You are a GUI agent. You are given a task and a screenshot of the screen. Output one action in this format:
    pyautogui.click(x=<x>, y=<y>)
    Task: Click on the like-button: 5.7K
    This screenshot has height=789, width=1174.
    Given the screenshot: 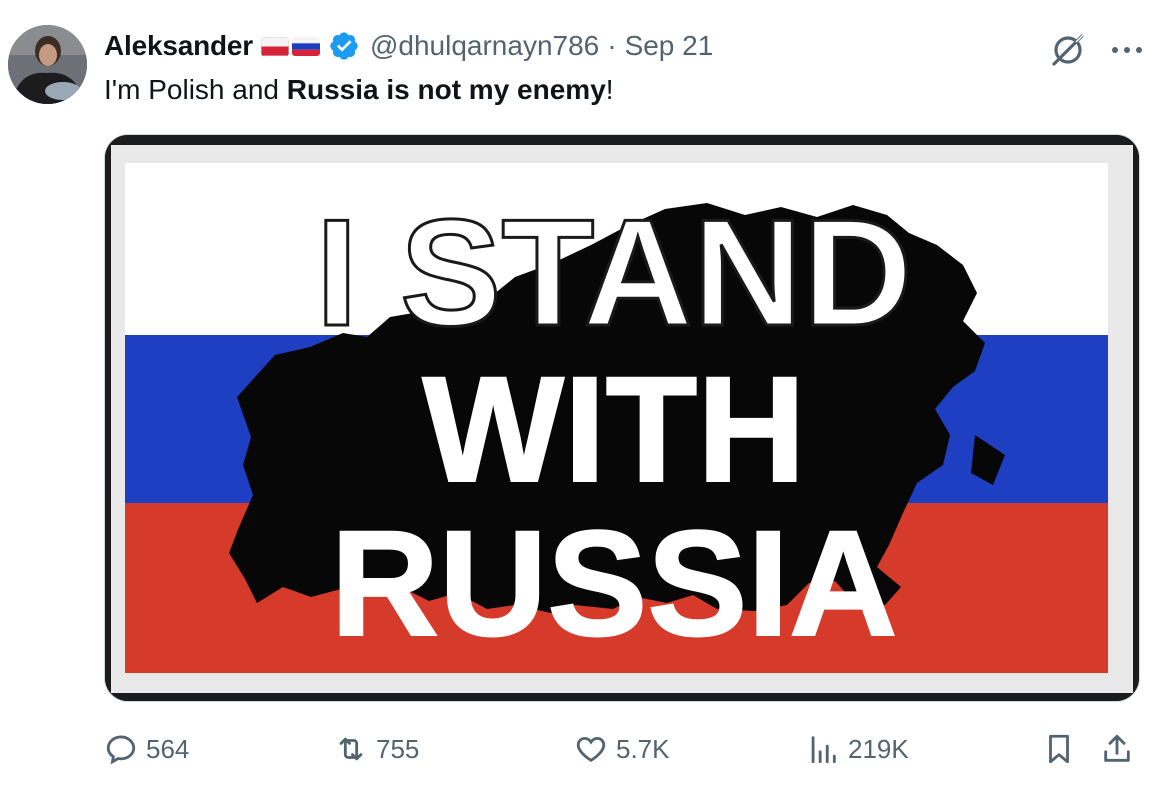 What is the action you would take?
    pyautogui.click(x=622, y=749)
    